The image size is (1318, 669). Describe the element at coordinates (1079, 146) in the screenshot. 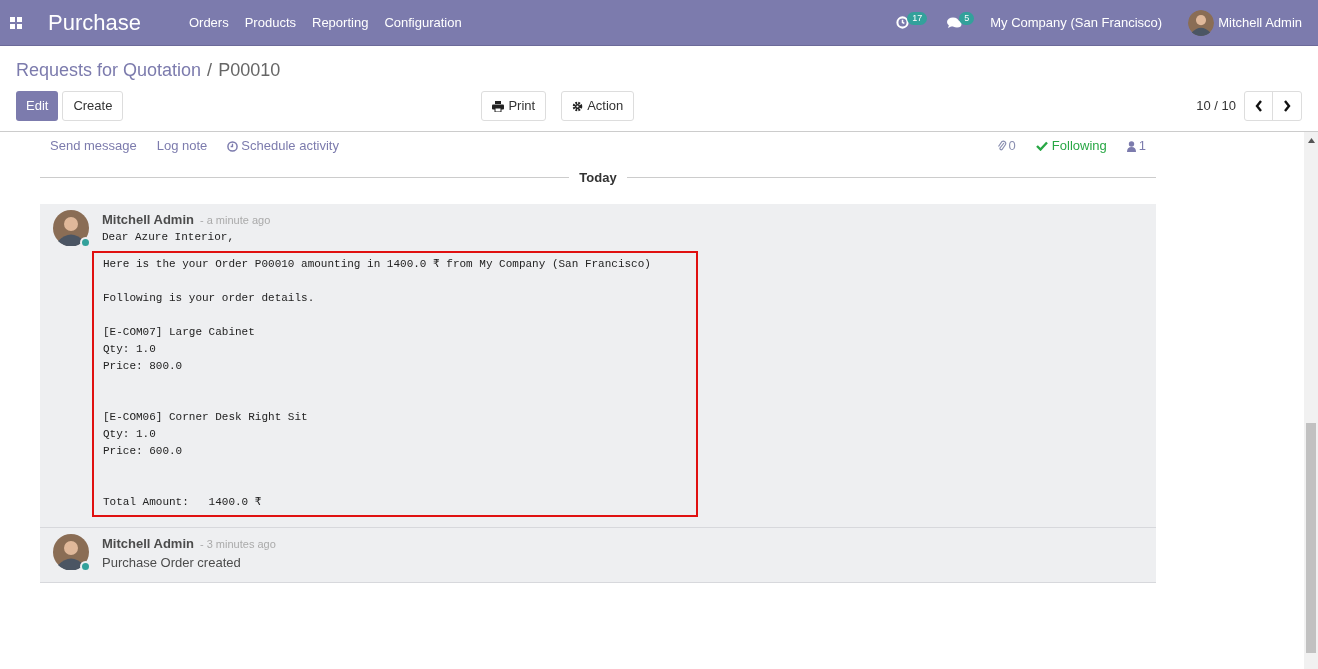

I see `following-status: Following` at that location.